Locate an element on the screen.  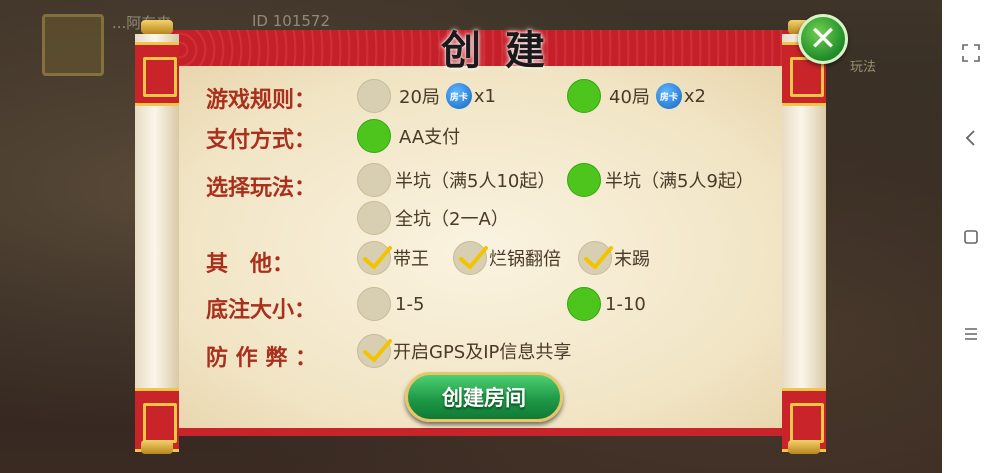
rules-option-40: 40局 房卡 x2 is located at coordinates (636, 96).